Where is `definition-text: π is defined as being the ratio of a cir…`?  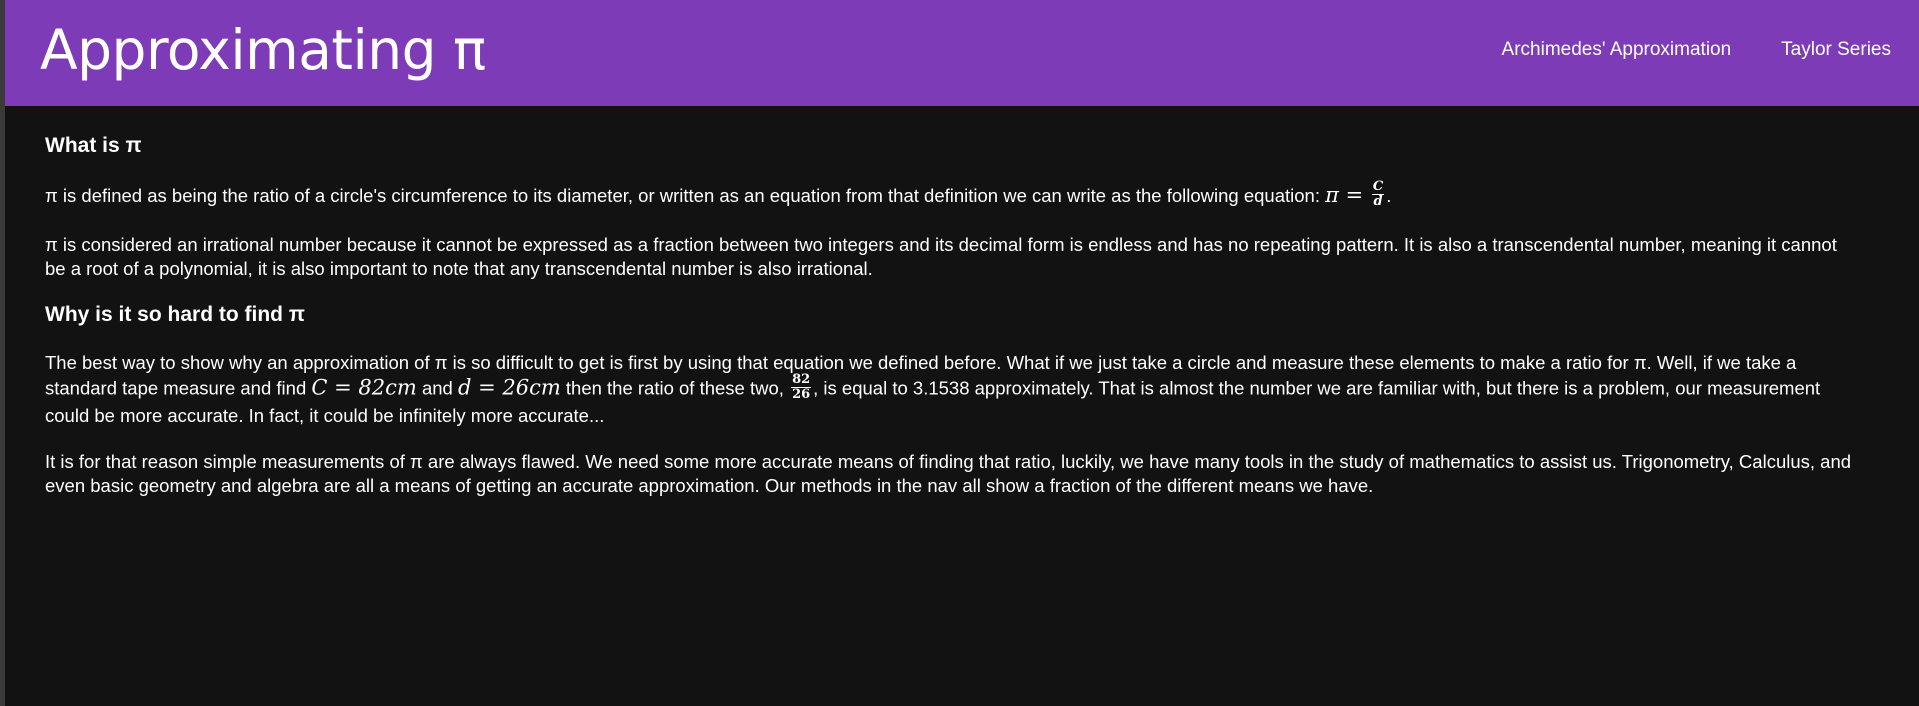
definition-text: π is defined as being the ratio of a cir… is located at coordinates (682, 195).